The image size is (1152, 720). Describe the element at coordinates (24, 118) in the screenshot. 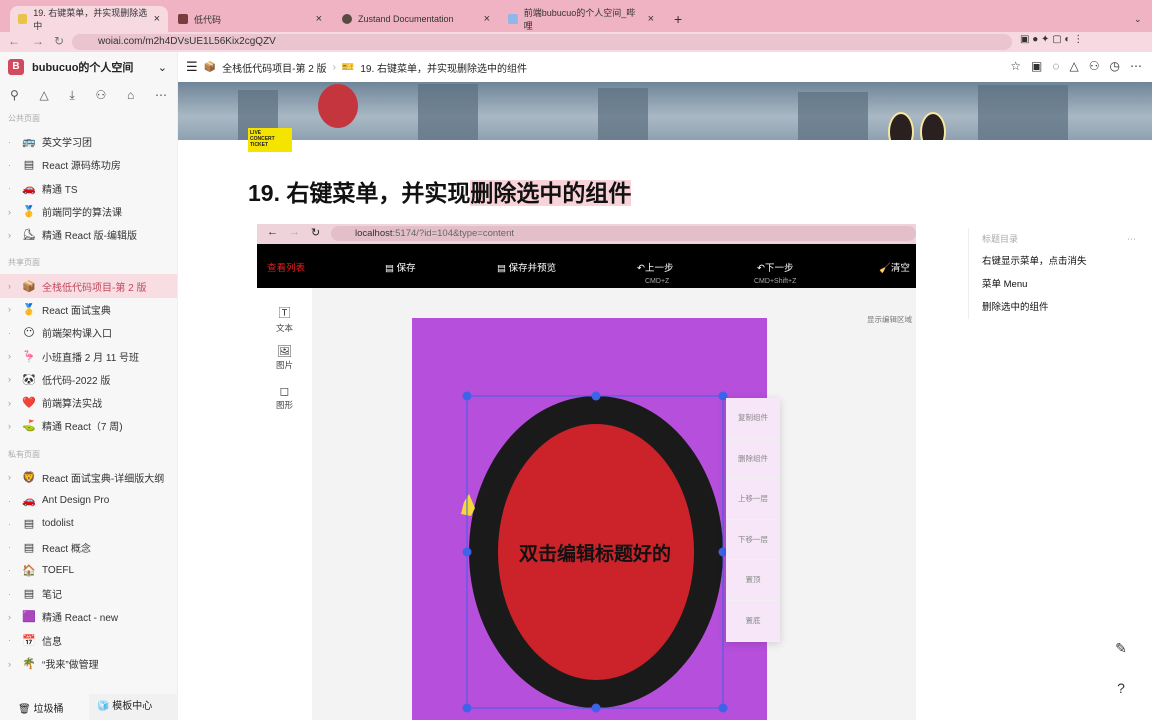

I see `section-label: 公共页面` at that location.